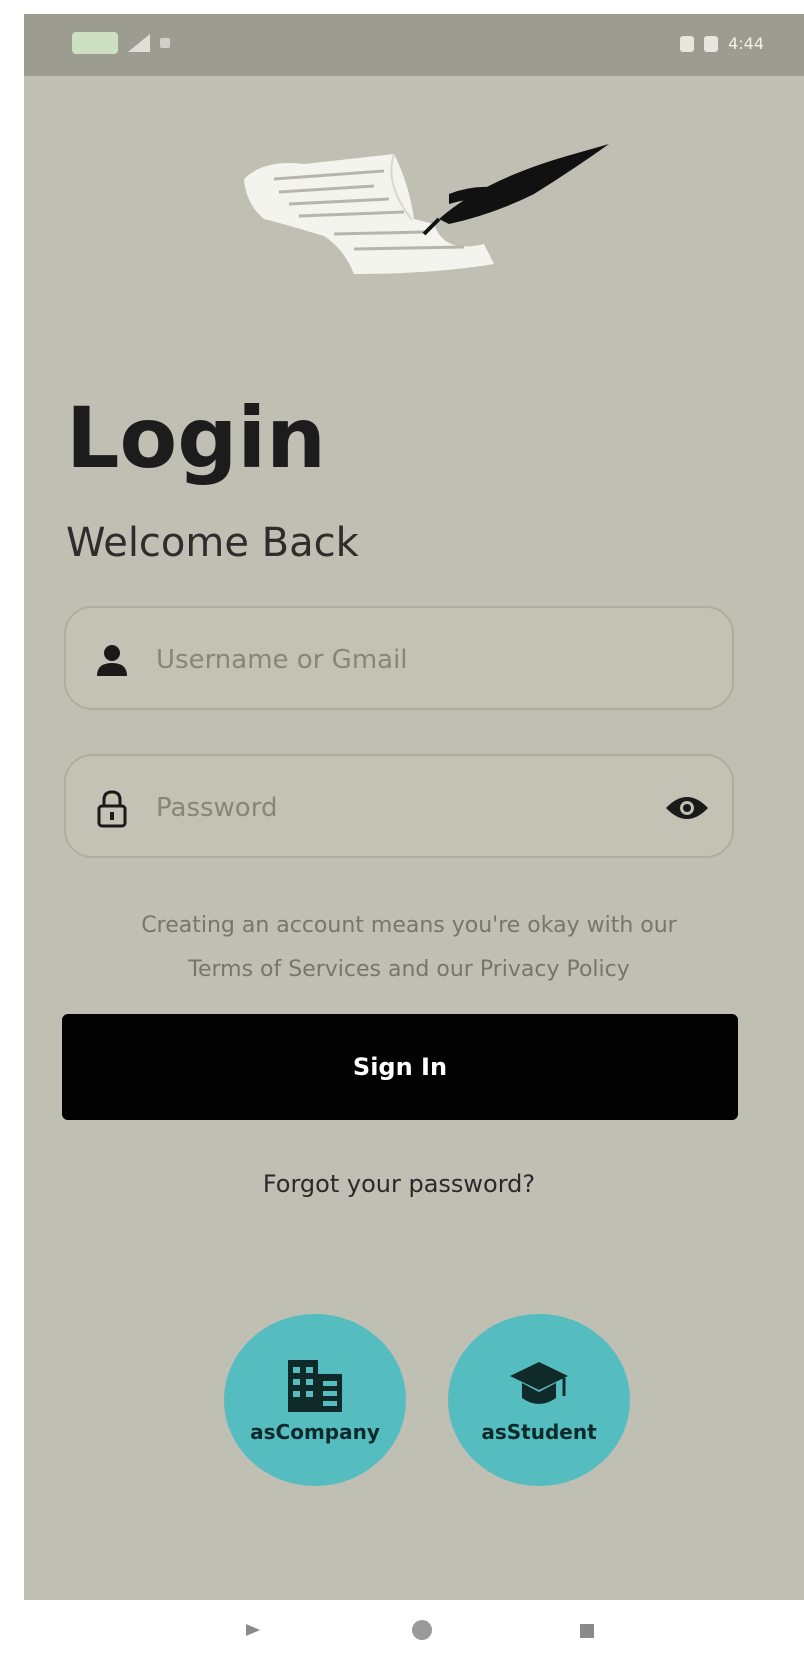 This screenshot has height=1658, width=804. Describe the element at coordinates (212, 543) in the screenshot. I see `page-subtitle: Welcome Back` at that location.